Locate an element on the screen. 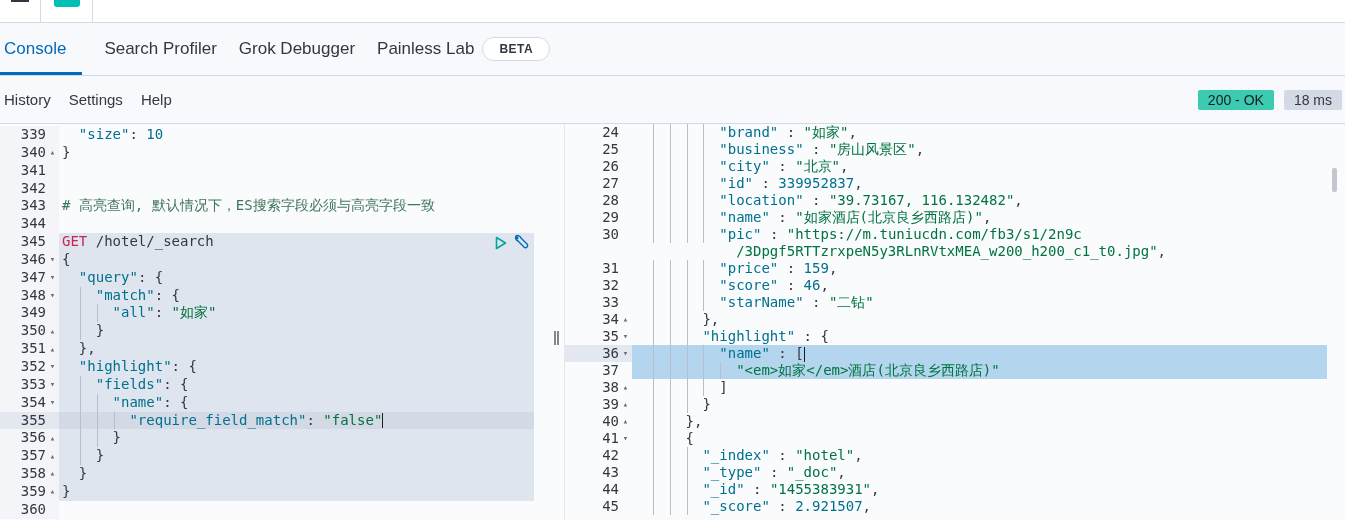  code-line: "pic" : "https://m.tuniucdn.com/fb3/s1/2n9c is located at coordinates (900, 234).